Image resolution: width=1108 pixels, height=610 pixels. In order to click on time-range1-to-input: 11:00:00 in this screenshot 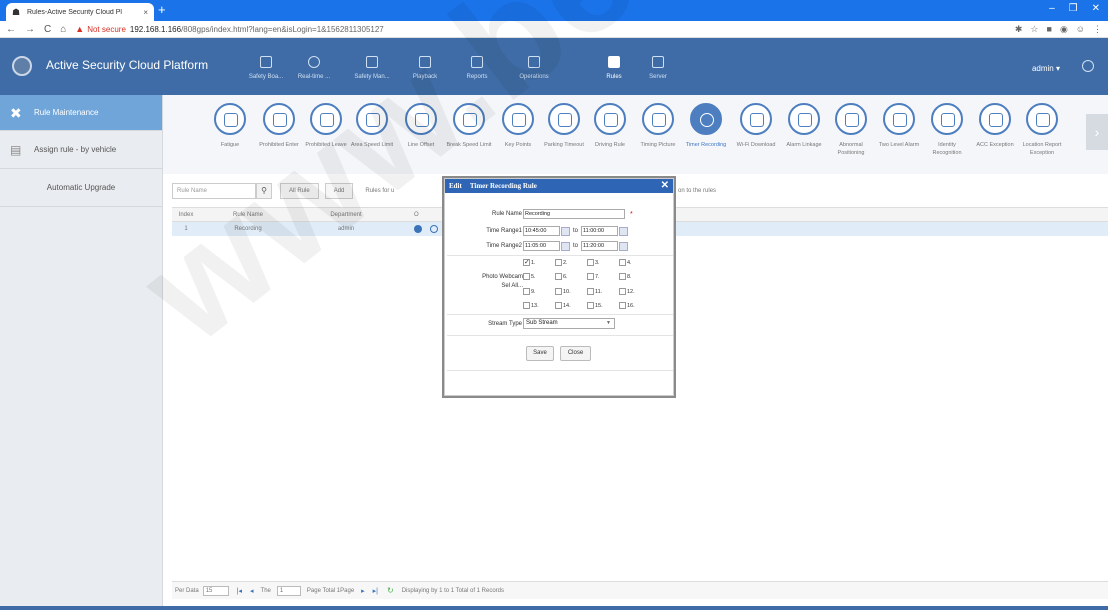, I will do `click(600, 231)`.